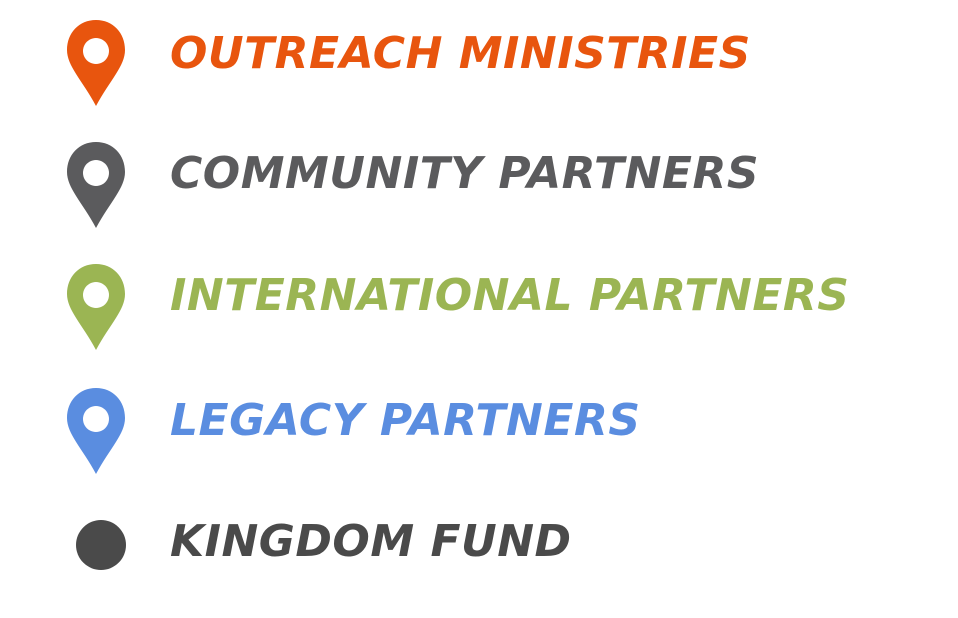 The width and height of the screenshot is (958, 618). I want to click on legend-label: LEGACY PARTNERS, so click(405, 420).